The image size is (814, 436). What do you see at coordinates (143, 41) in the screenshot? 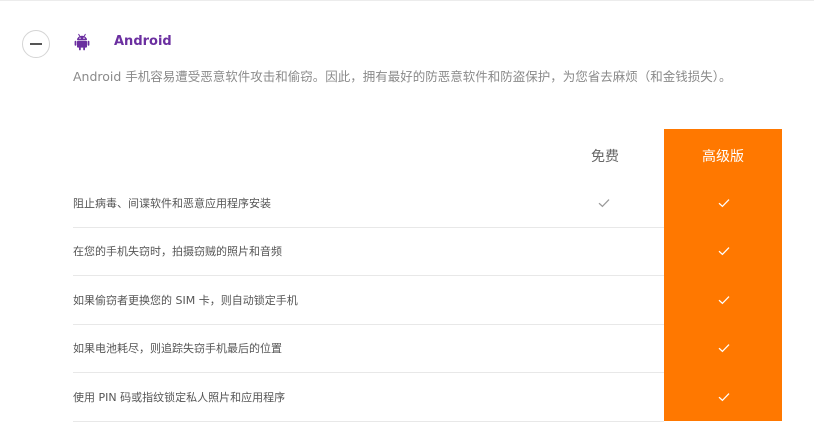
I see `section-title: Android` at bounding box center [143, 41].